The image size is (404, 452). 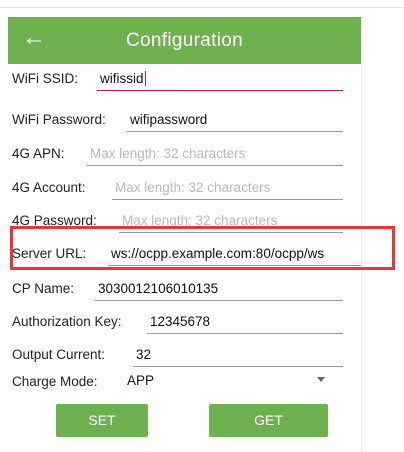 I want to click on apn-input: Max length: 32 characters, so click(x=215, y=152).